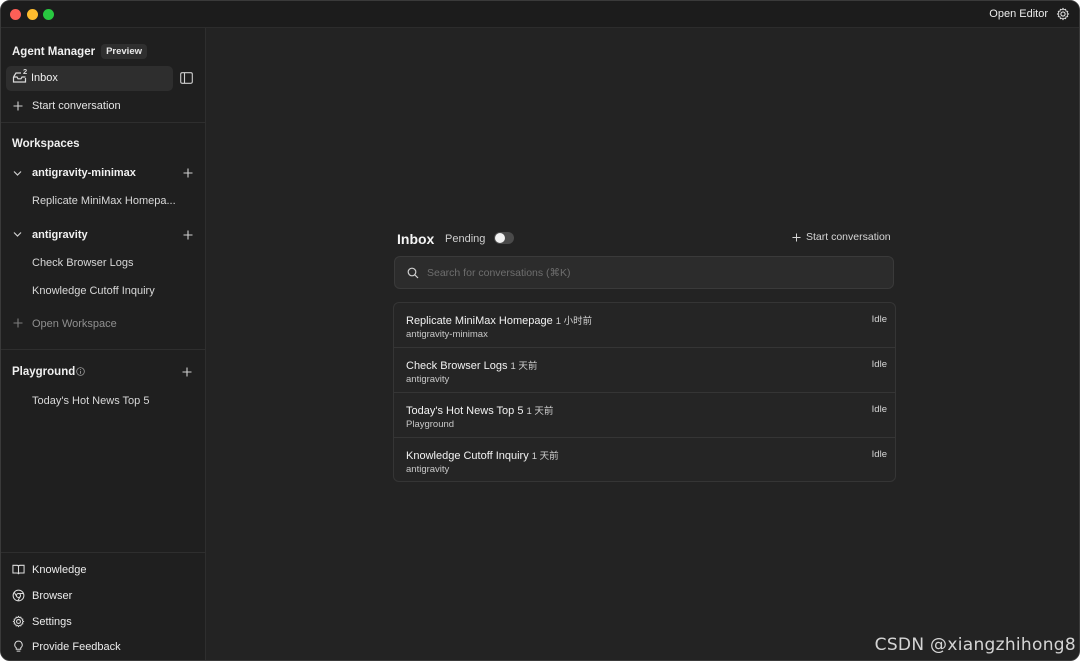  I want to click on sidebar-item-knowledge: Knowledge, so click(49, 569).